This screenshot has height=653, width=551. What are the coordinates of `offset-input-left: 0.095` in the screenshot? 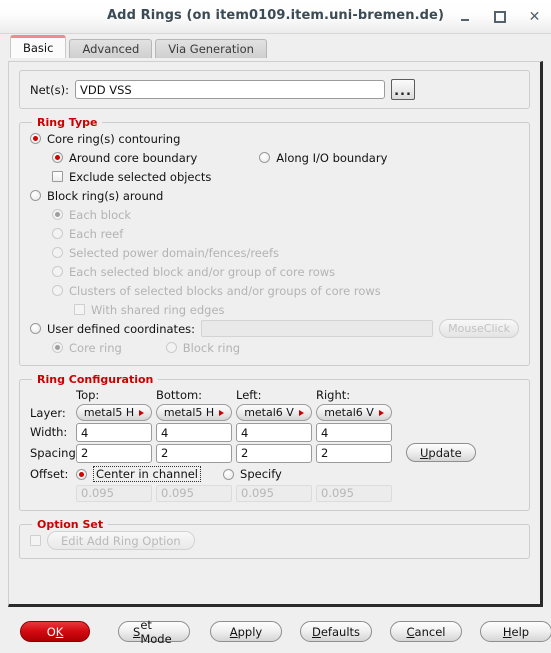 It's located at (274, 493).